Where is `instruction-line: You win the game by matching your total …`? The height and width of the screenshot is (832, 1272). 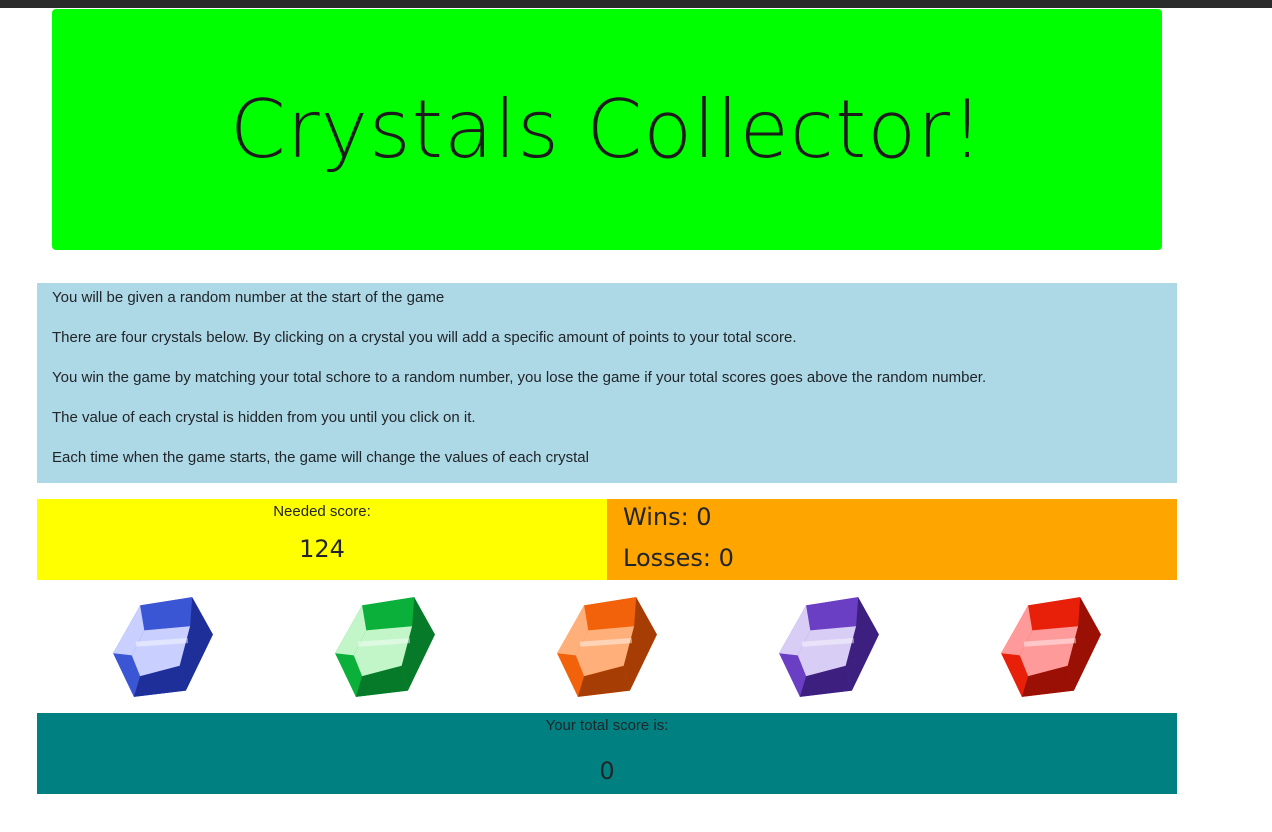
instruction-line: You win the game by matching your total … is located at coordinates (519, 377).